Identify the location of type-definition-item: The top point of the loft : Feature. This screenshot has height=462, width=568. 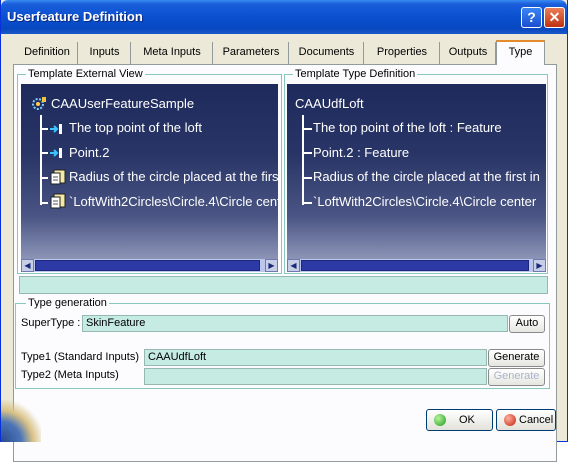
(407, 127).